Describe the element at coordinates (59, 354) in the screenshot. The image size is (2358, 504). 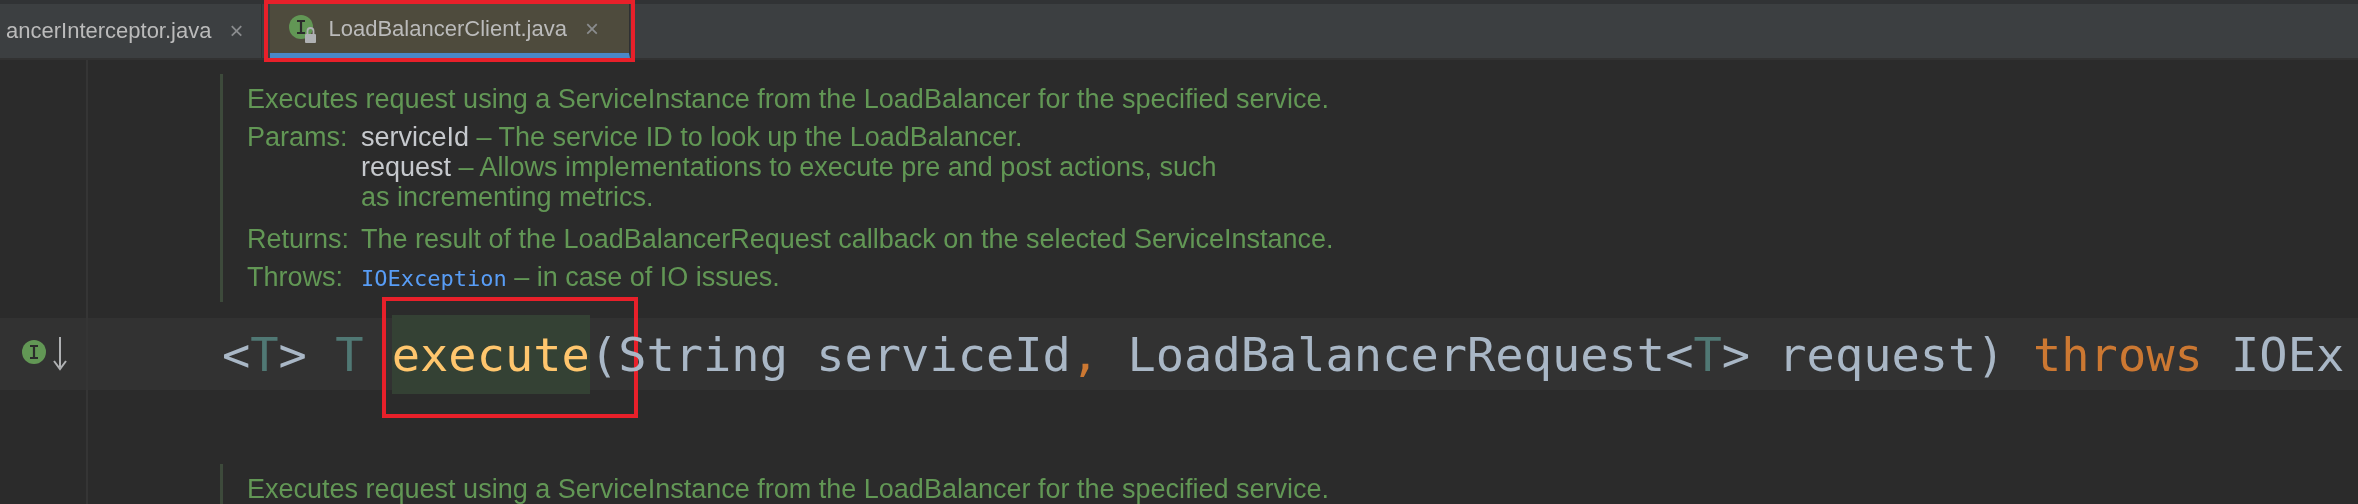
I see `down-arrow-icon` at that location.